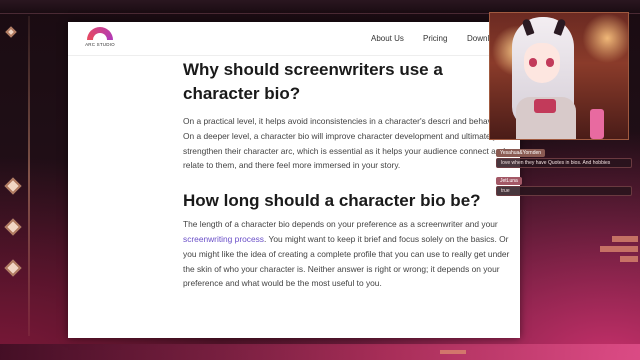  Describe the element at coordinates (294, 39) in the screenshot. I see `site-header: ARC STUDIO About Us Pricing Downl` at that location.